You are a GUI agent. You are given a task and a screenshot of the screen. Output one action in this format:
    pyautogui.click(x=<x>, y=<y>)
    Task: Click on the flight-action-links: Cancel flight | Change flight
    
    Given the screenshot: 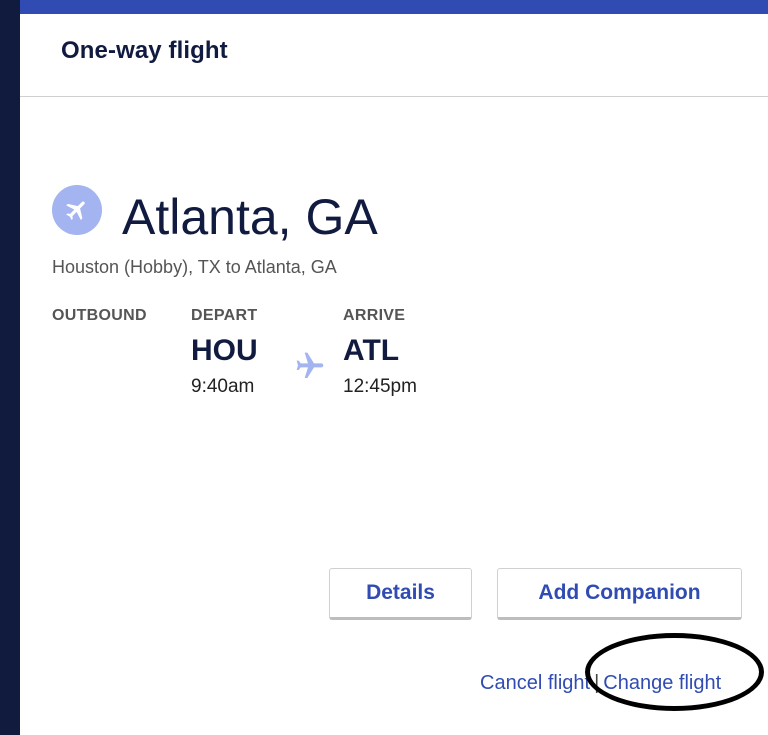 What is the action you would take?
    pyautogui.click(x=600, y=683)
    